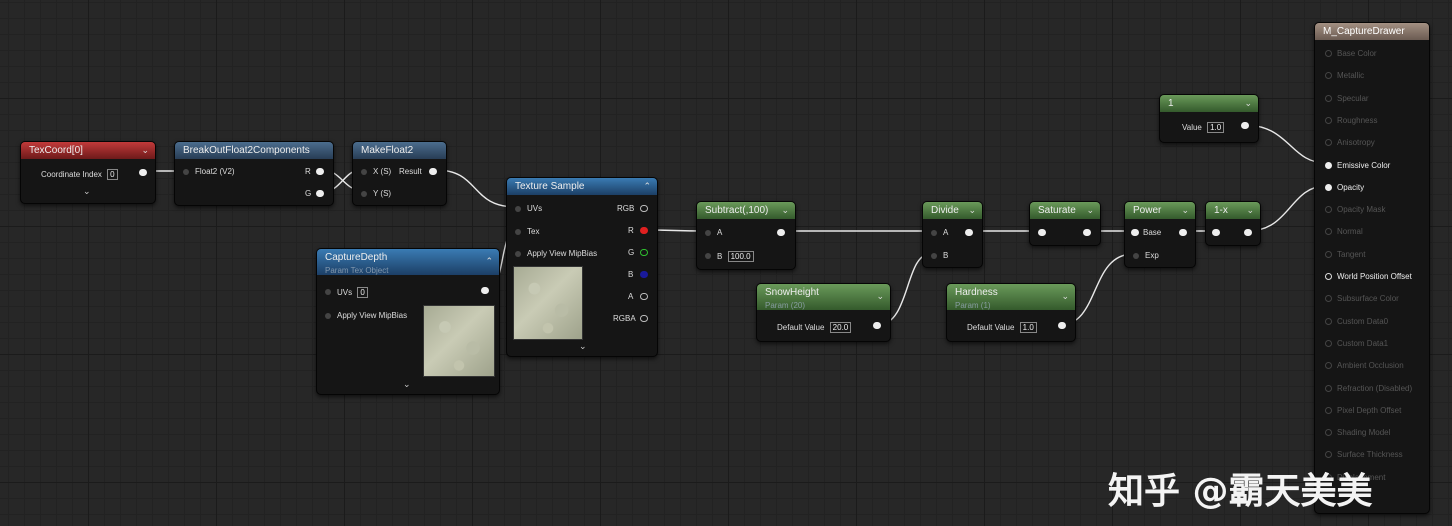 The width and height of the screenshot is (1452, 526). I want to click on hardness-node: Hardness Param (1) ⌄ Default Value 1.0, so click(1011, 312).